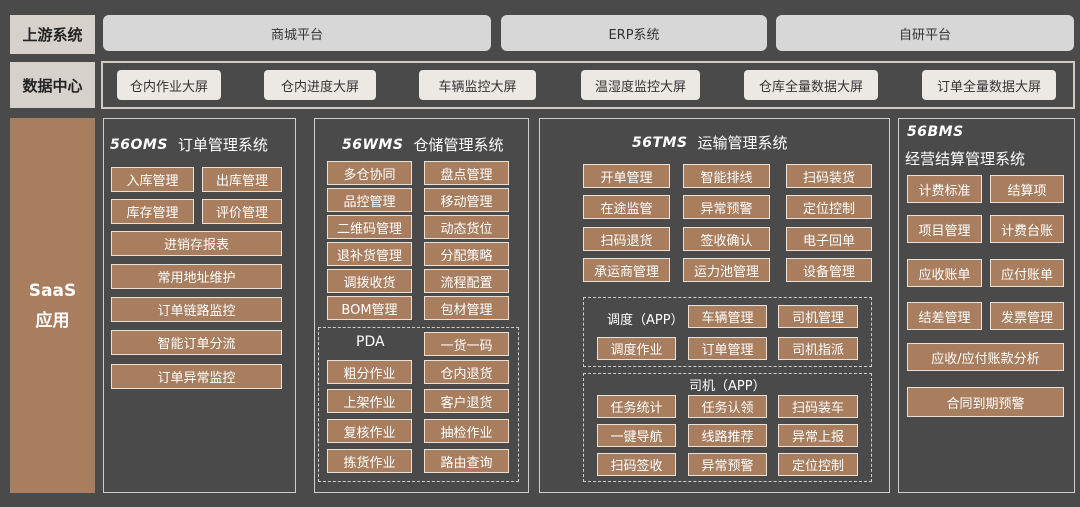 This screenshot has width=1080, height=507. What do you see at coordinates (369, 173) in the screenshot?
I see `wms-btn-multi-warehouse: 多仓协同` at bounding box center [369, 173].